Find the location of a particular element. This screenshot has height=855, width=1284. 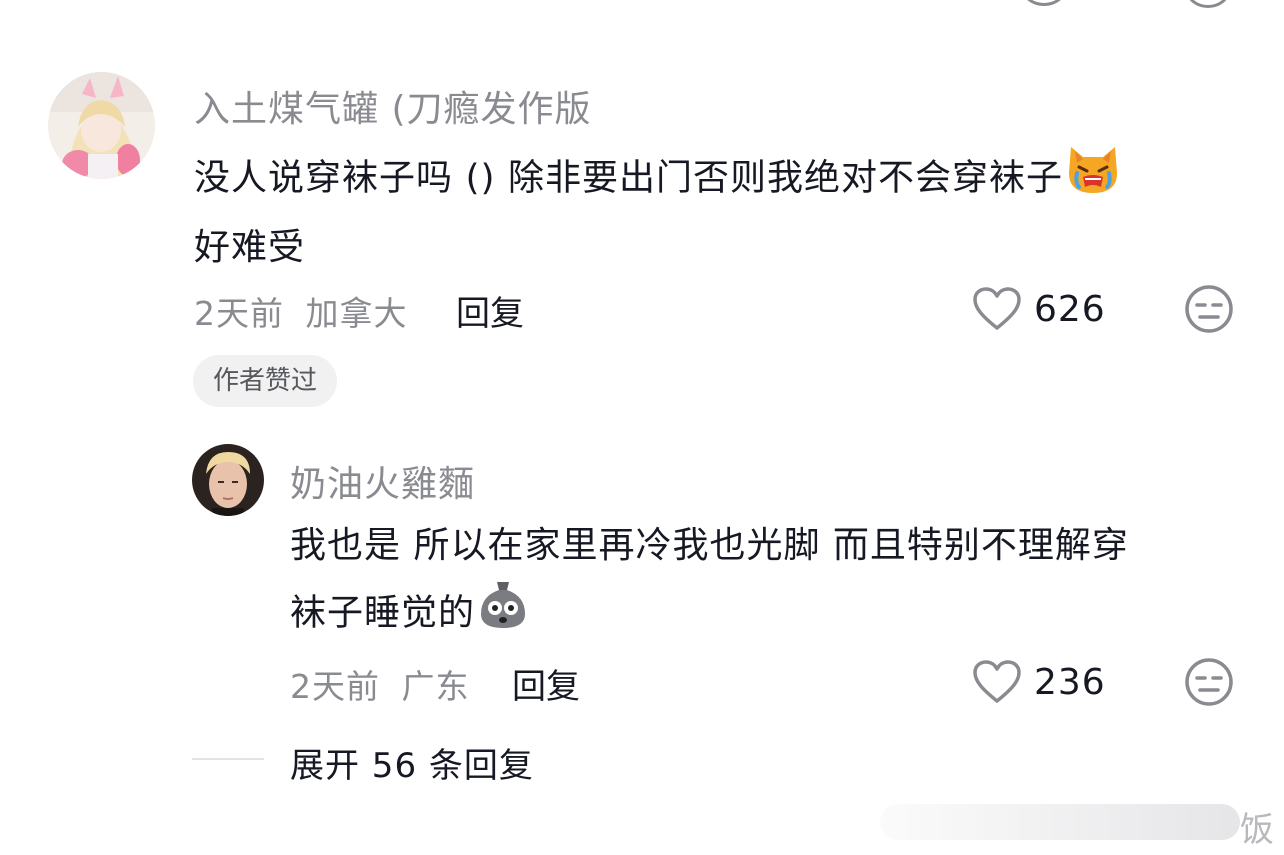

comment-text: 没人说穿袜子吗 () 除非要出门否则我绝对不会穿袜子 好难受 is located at coordinates (657, 211).